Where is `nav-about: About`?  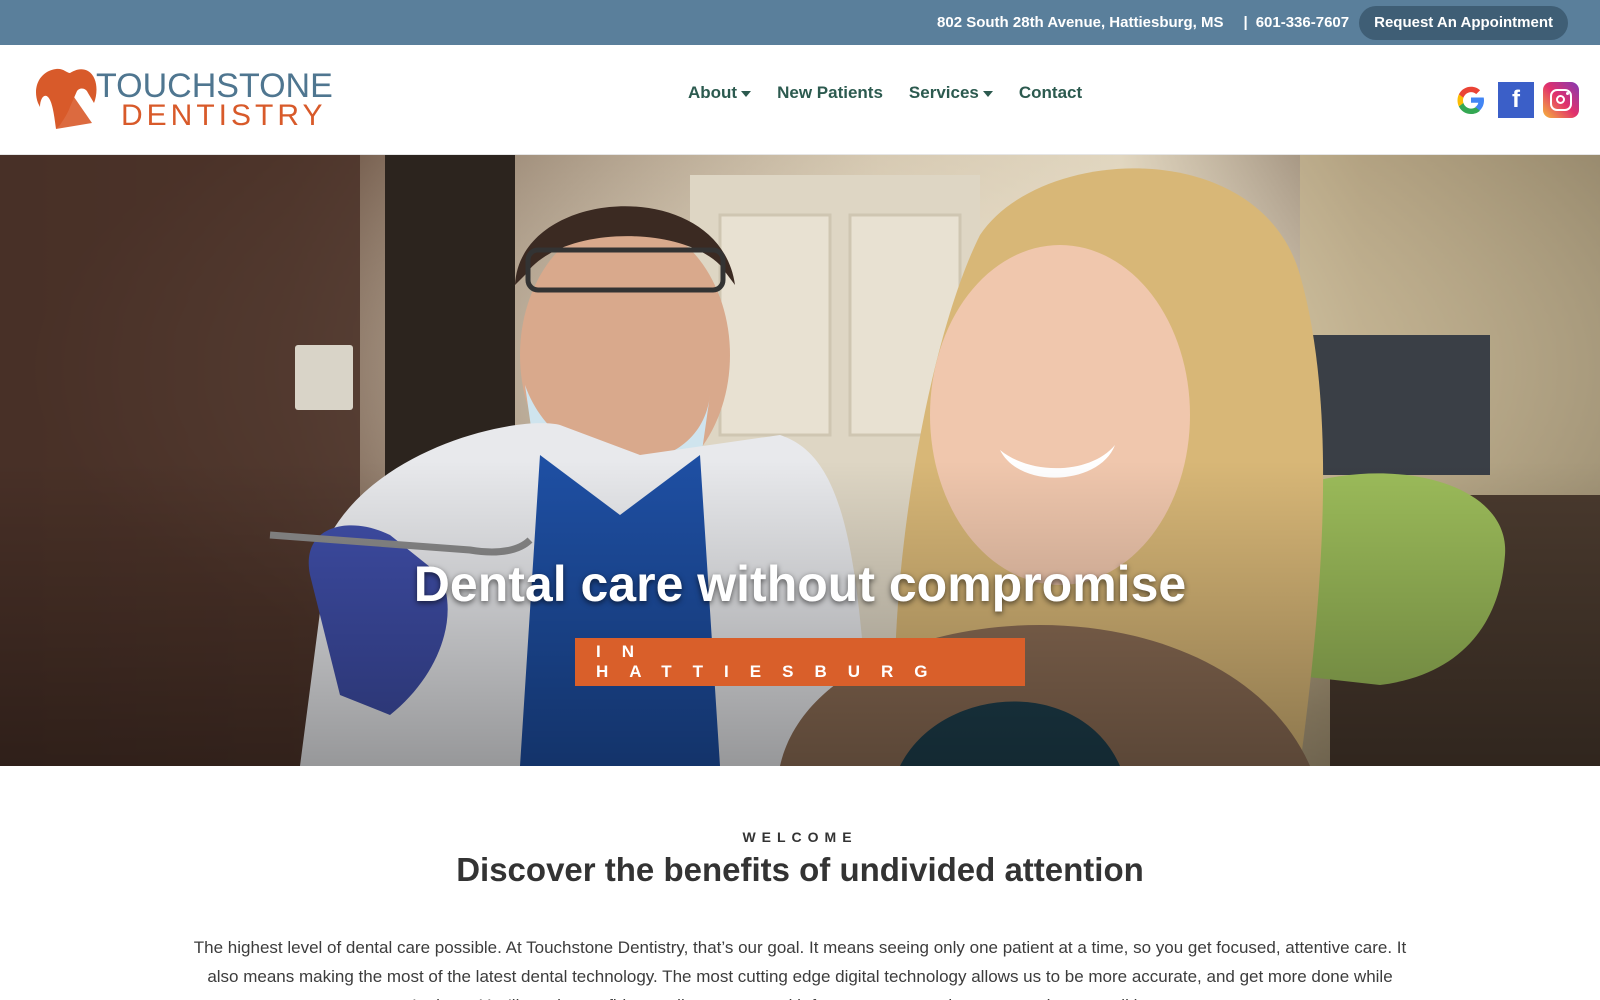
nav-about: About is located at coordinates (720, 93).